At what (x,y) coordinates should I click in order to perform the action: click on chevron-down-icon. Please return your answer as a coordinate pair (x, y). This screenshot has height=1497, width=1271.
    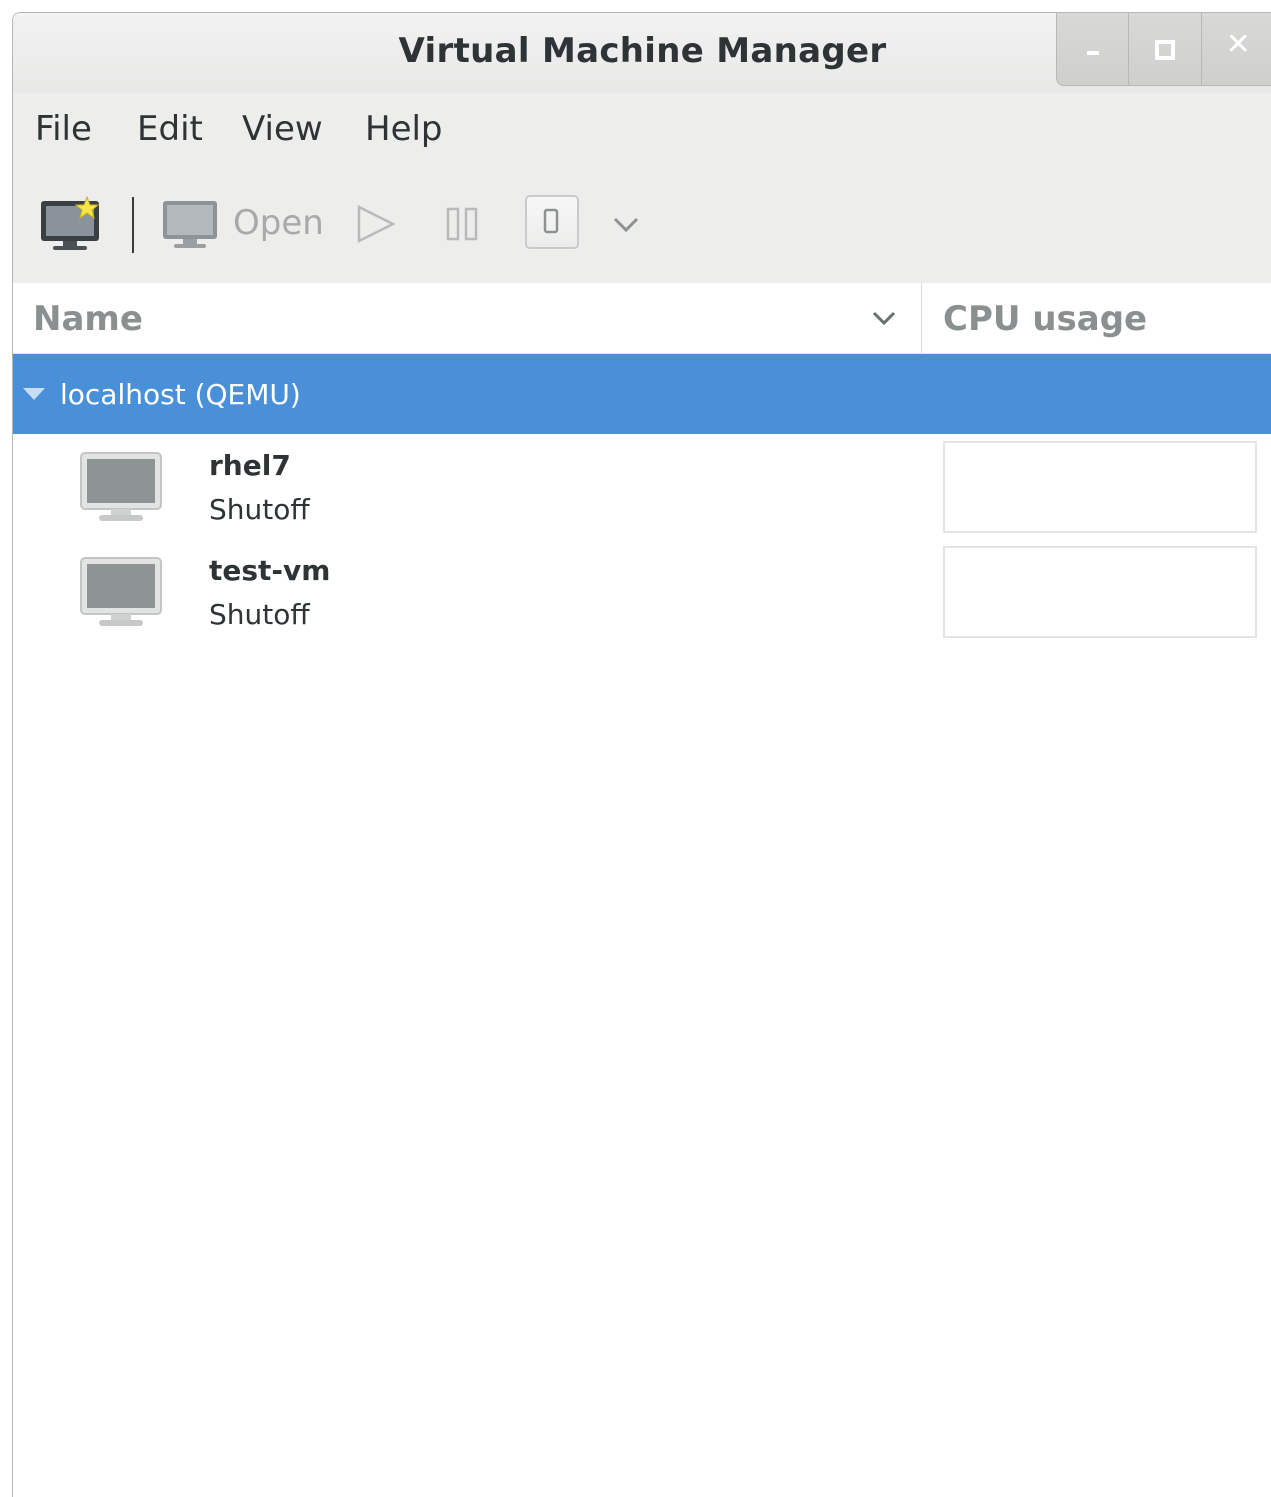
    Looking at the image, I should click on (626, 225).